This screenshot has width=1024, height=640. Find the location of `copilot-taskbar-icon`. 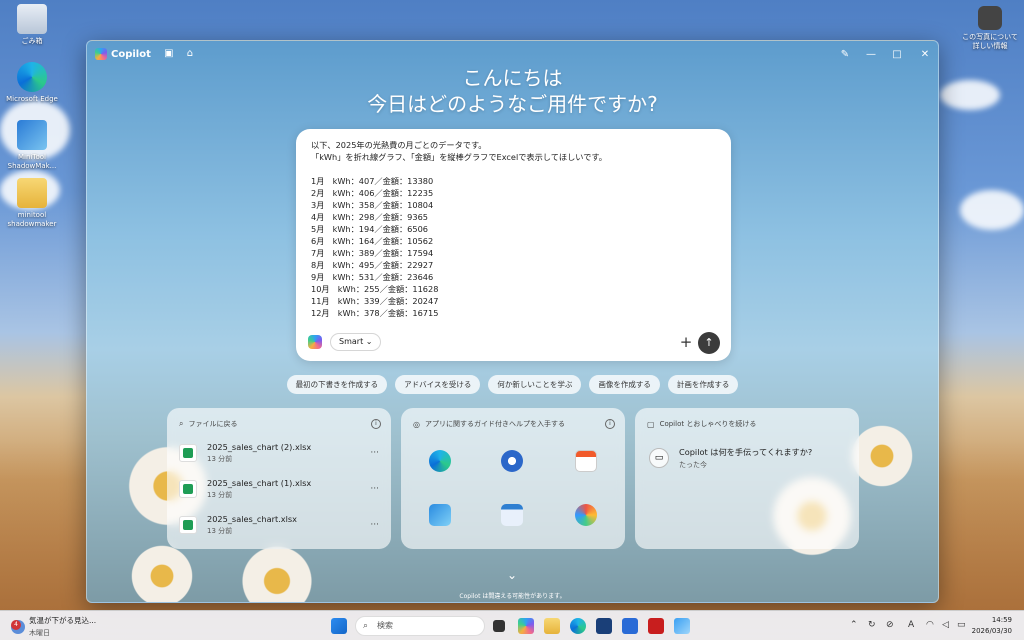

copilot-taskbar-icon is located at coordinates (526, 626).